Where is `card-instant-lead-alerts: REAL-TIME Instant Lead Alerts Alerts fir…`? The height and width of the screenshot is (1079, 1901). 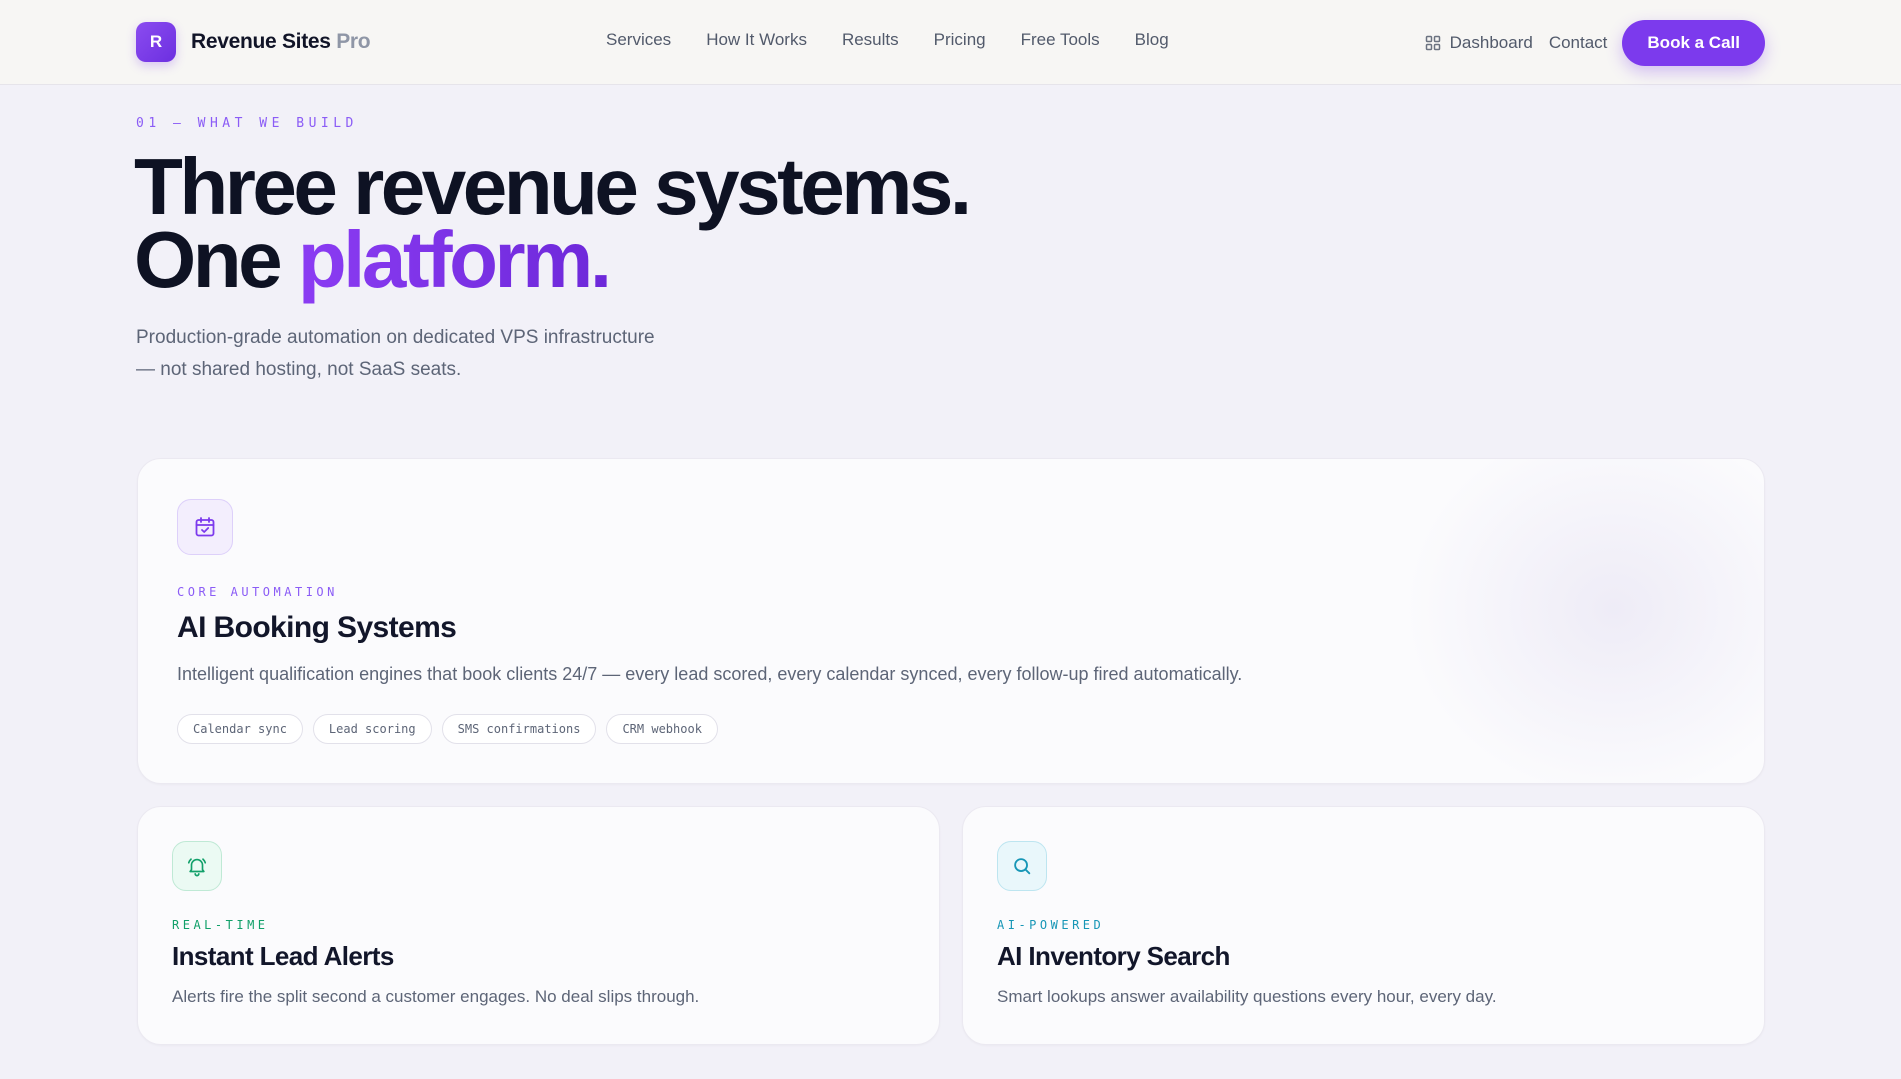 card-instant-lead-alerts: REAL-TIME Instant Lead Alerts Alerts fir… is located at coordinates (538, 925).